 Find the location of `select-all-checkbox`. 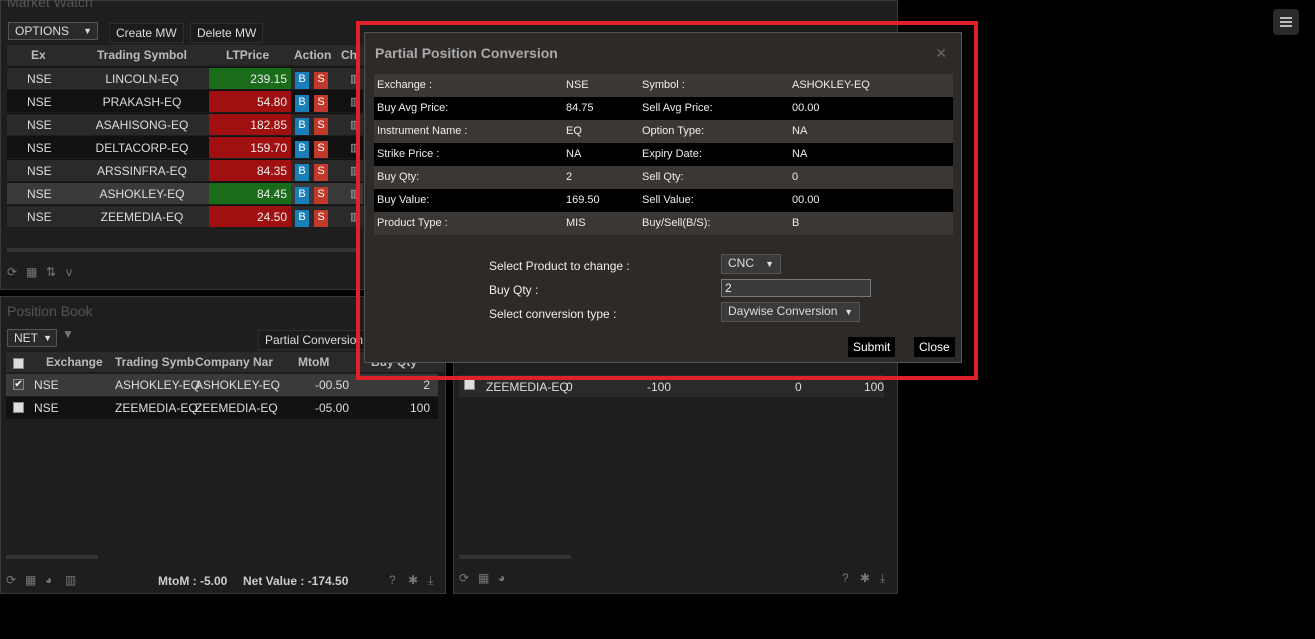

select-all-checkbox is located at coordinates (18, 363).